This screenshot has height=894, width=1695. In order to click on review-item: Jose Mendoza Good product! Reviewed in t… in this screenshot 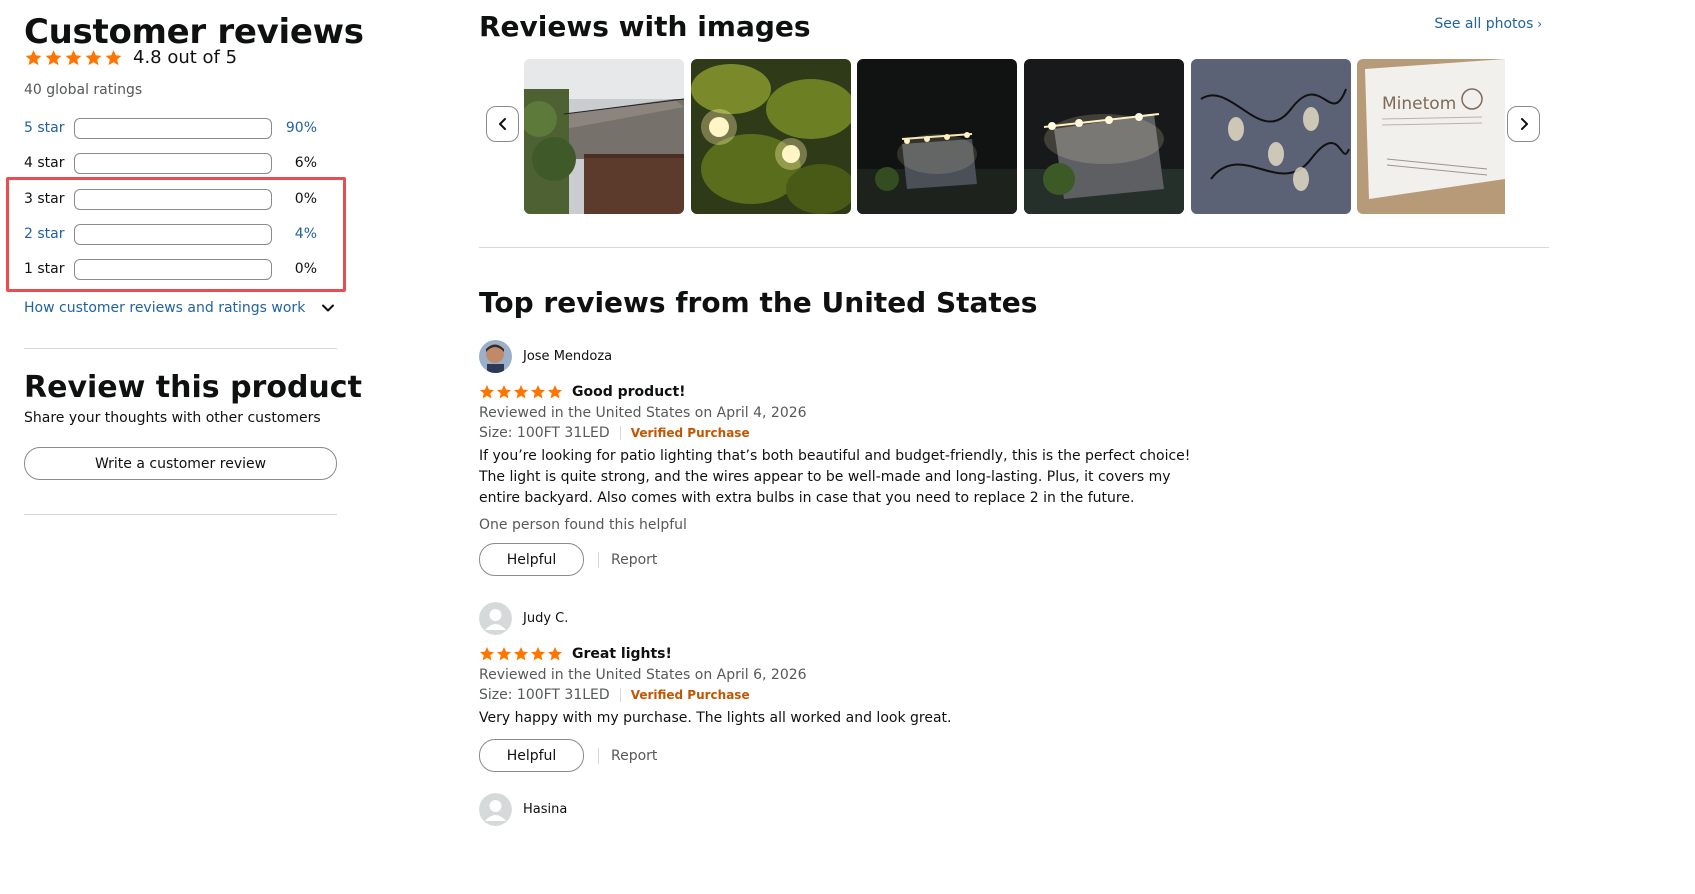, I will do `click(839, 458)`.